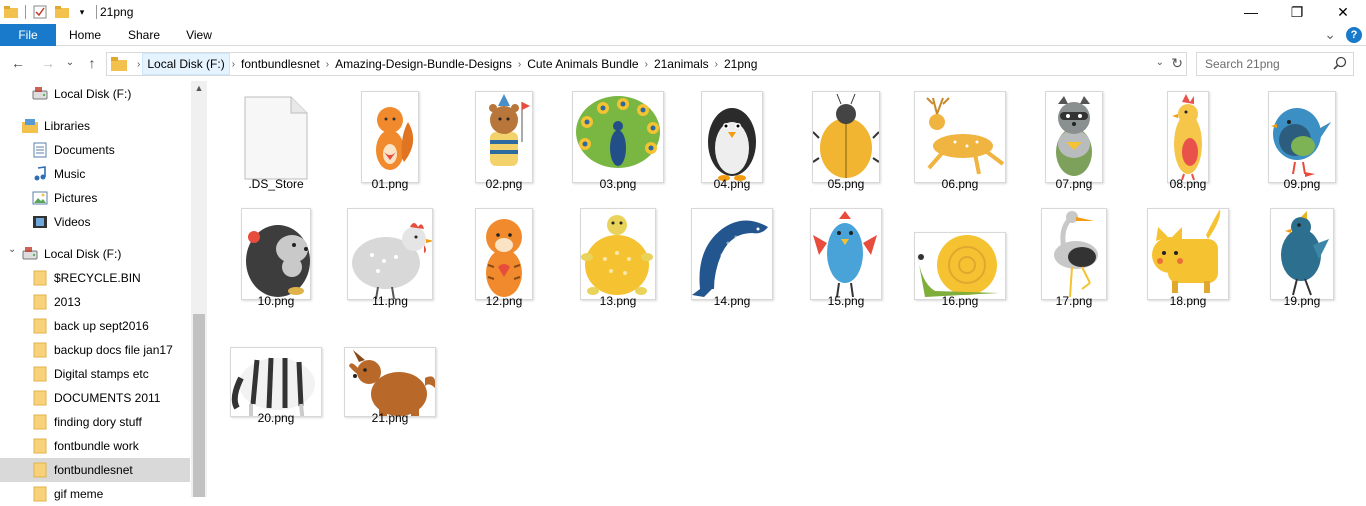 This screenshot has height=506, width=1366. I want to click on file-item: 08.png, so click(1188, 137).